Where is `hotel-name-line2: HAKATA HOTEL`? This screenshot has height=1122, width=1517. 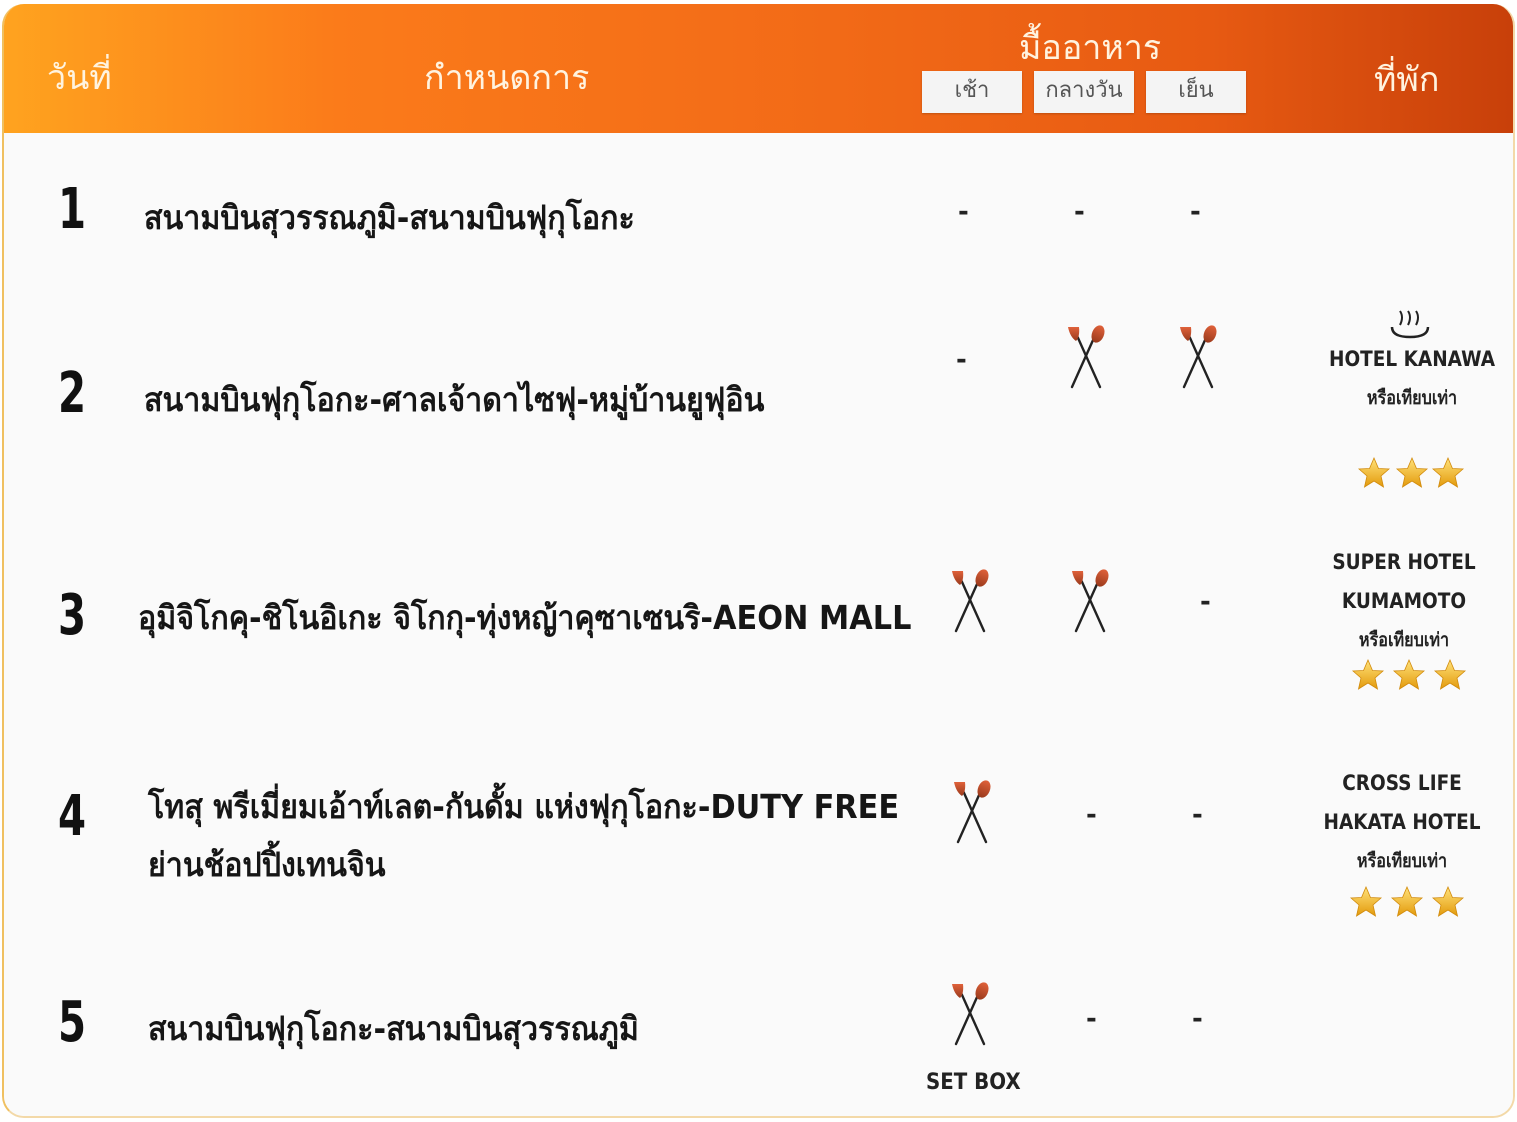 hotel-name-line2: HAKATA HOTEL is located at coordinates (1402, 822).